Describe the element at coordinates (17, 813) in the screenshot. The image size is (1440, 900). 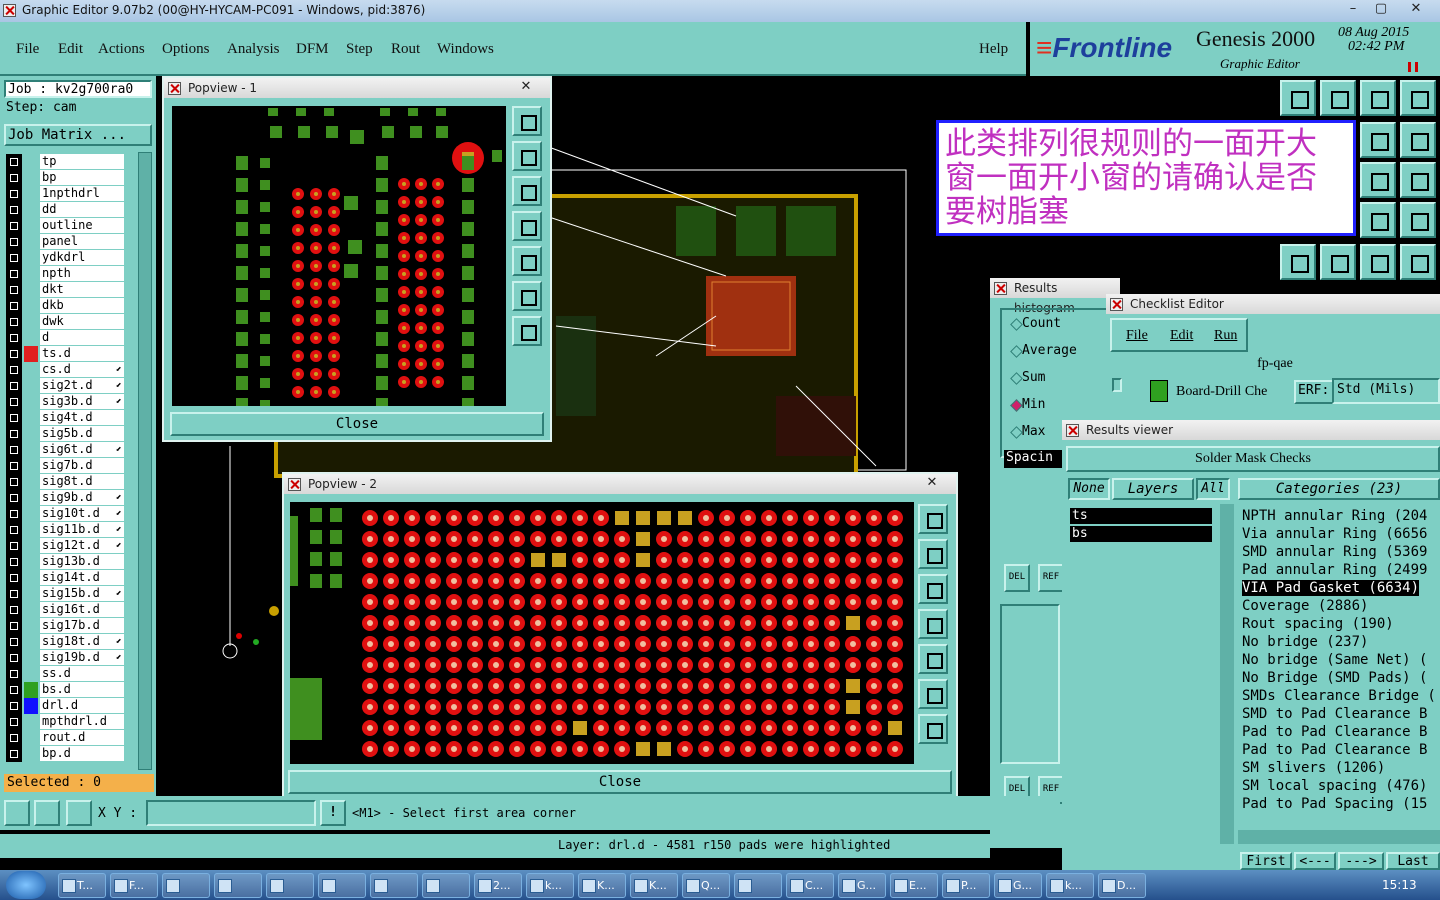
I see `zoom-area-icon` at that location.